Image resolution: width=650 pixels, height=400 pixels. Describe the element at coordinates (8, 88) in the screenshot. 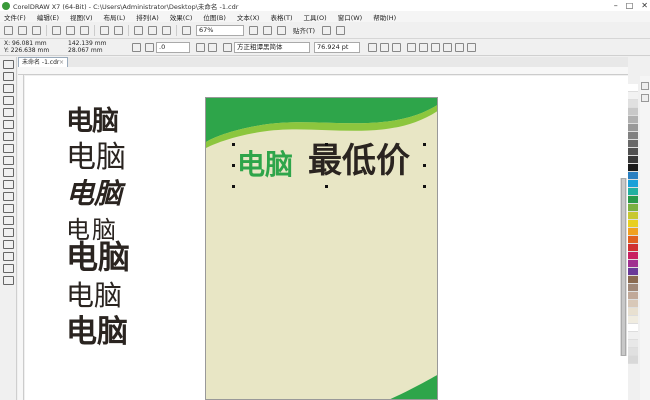

I see `crop-tool-icon` at that location.